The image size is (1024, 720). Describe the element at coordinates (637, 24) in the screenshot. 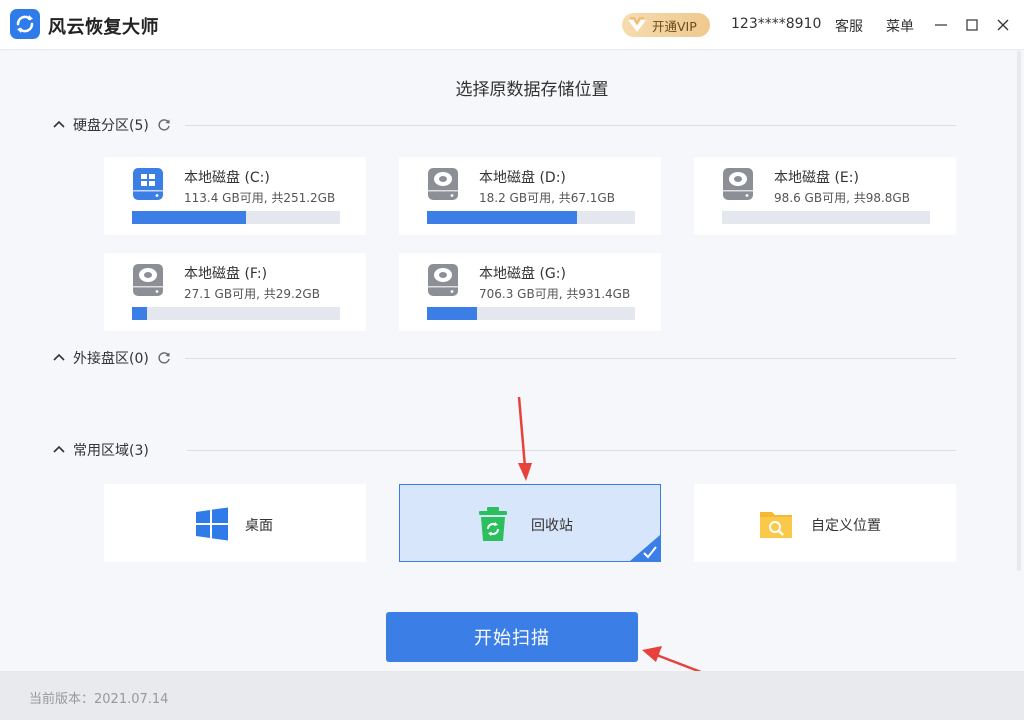

I see `vip-crown-icon` at that location.